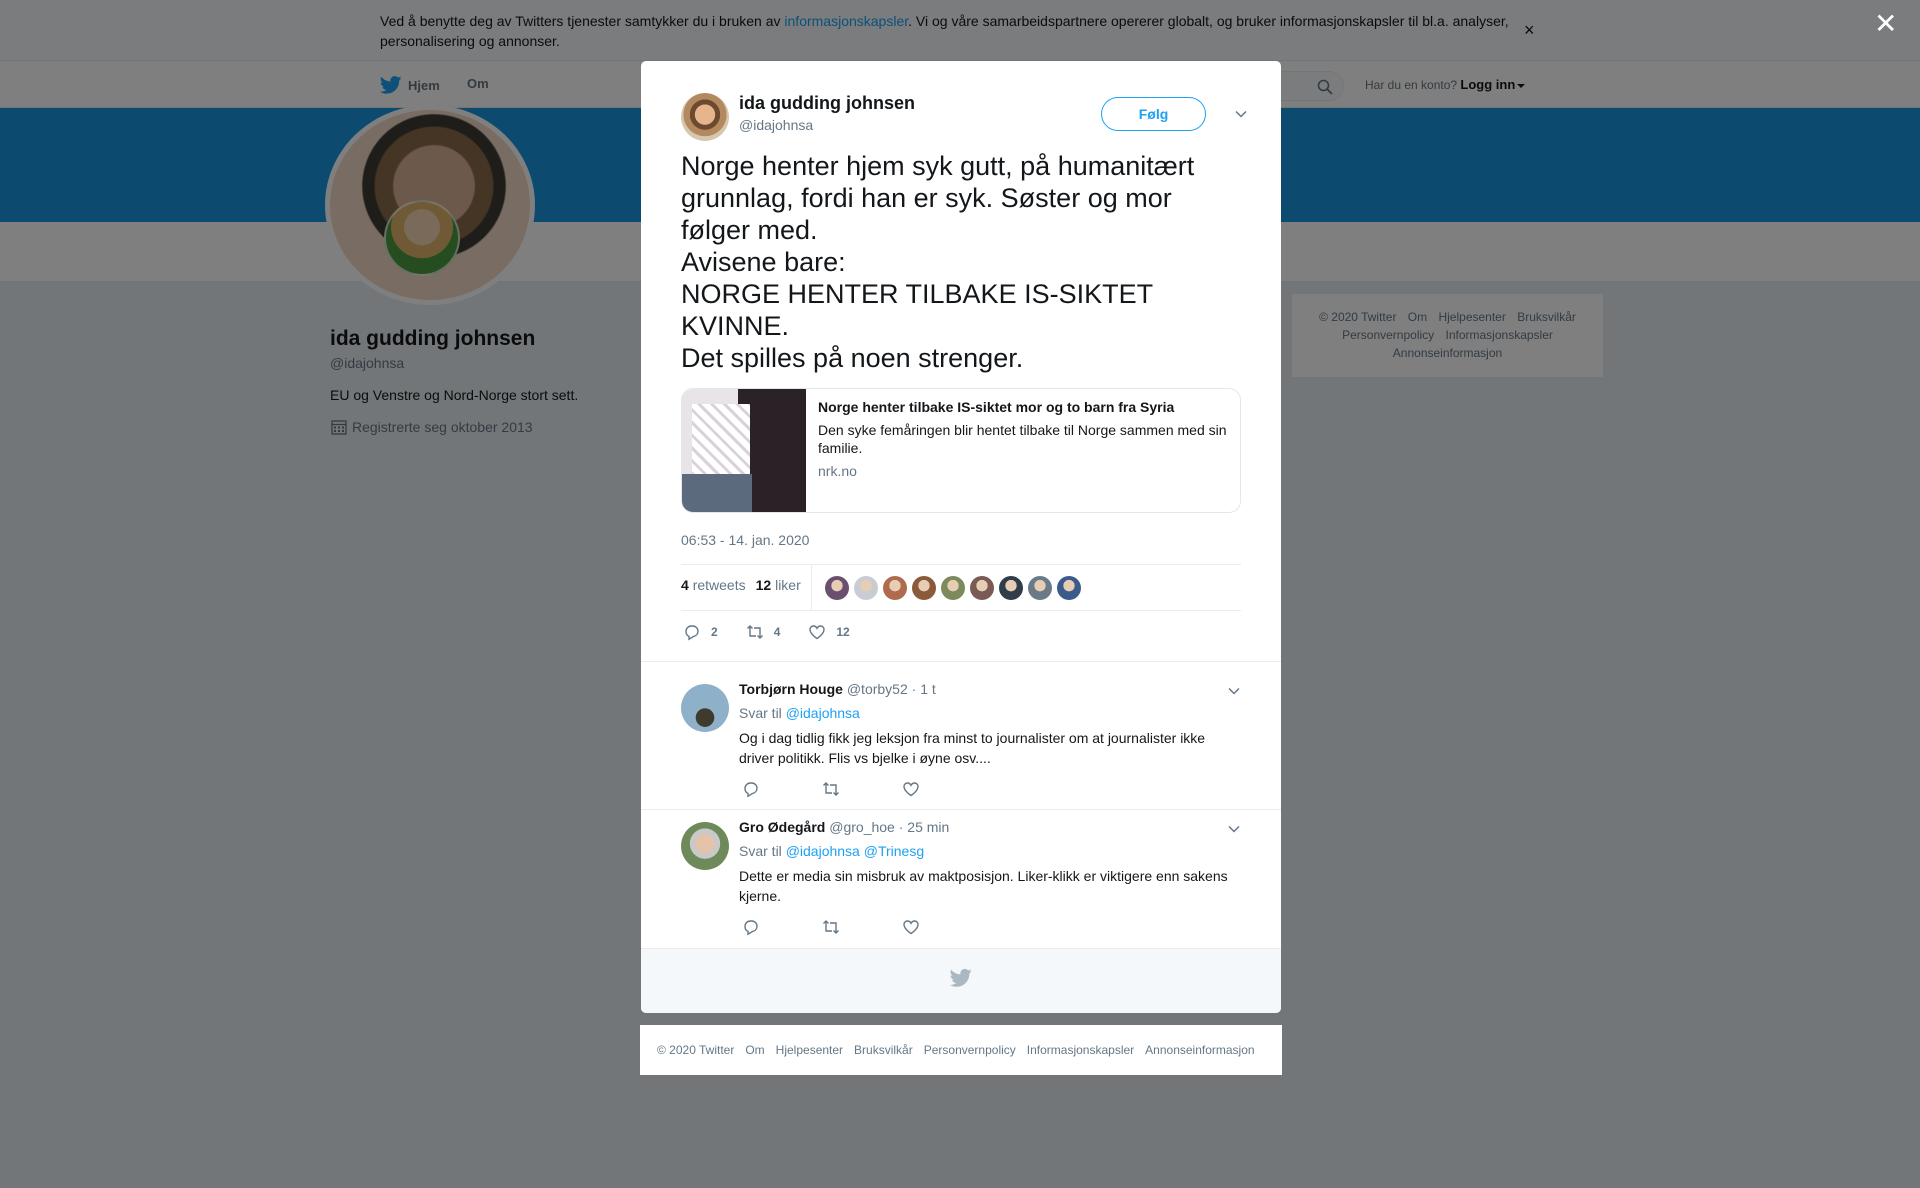 This screenshot has width=1920, height=1188. What do you see at coordinates (852, 358) in the screenshot?
I see `tweet-text-line: Det spilles på noen strenger.` at bounding box center [852, 358].